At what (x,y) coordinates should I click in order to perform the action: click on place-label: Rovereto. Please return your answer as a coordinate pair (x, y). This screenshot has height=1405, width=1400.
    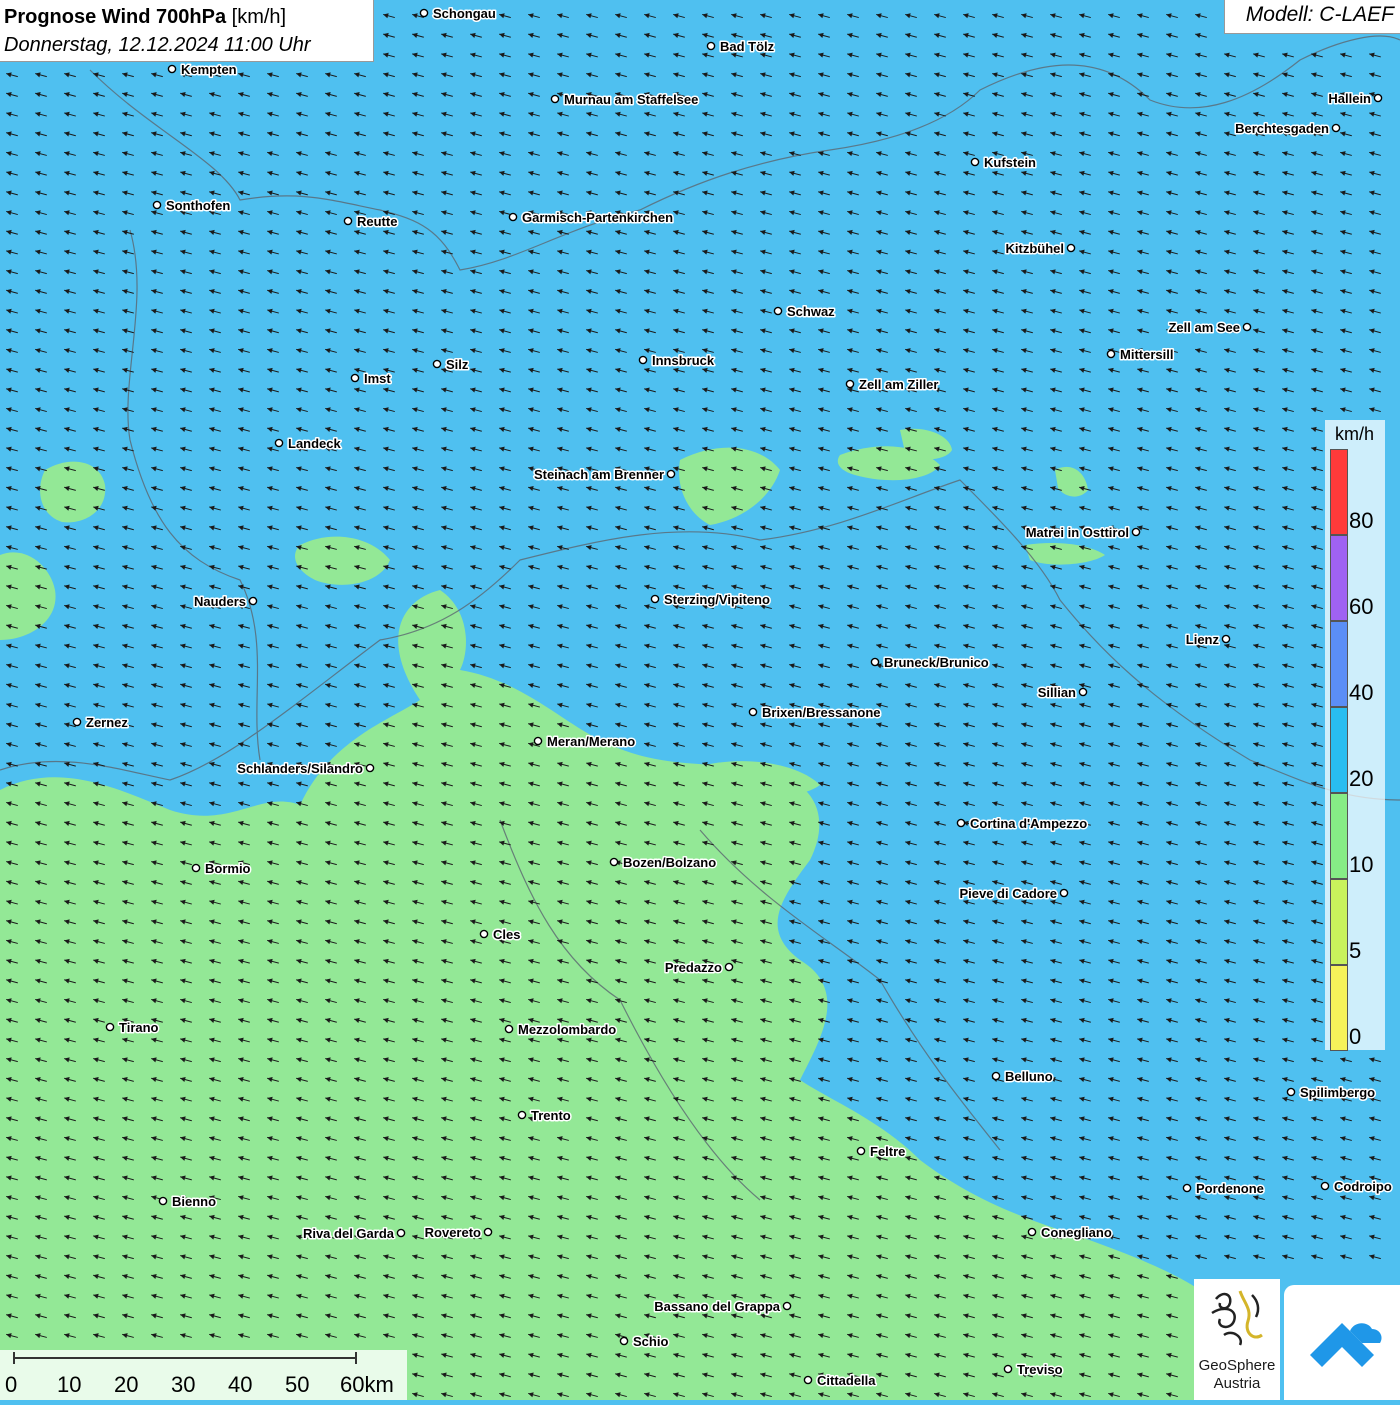
    Looking at the image, I should click on (453, 1232).